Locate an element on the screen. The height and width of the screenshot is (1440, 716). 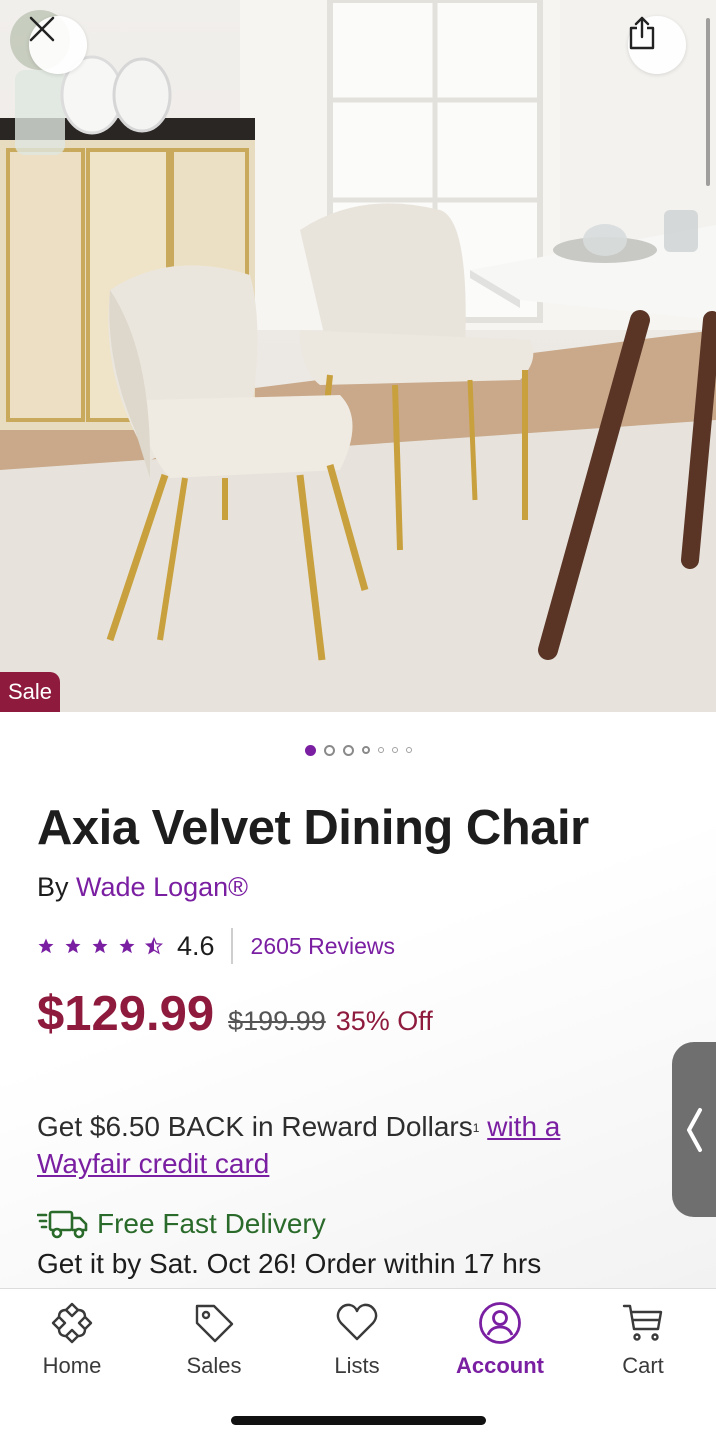
delivery-row: Free Fast Delivery is located at coordinates (181, 1224).